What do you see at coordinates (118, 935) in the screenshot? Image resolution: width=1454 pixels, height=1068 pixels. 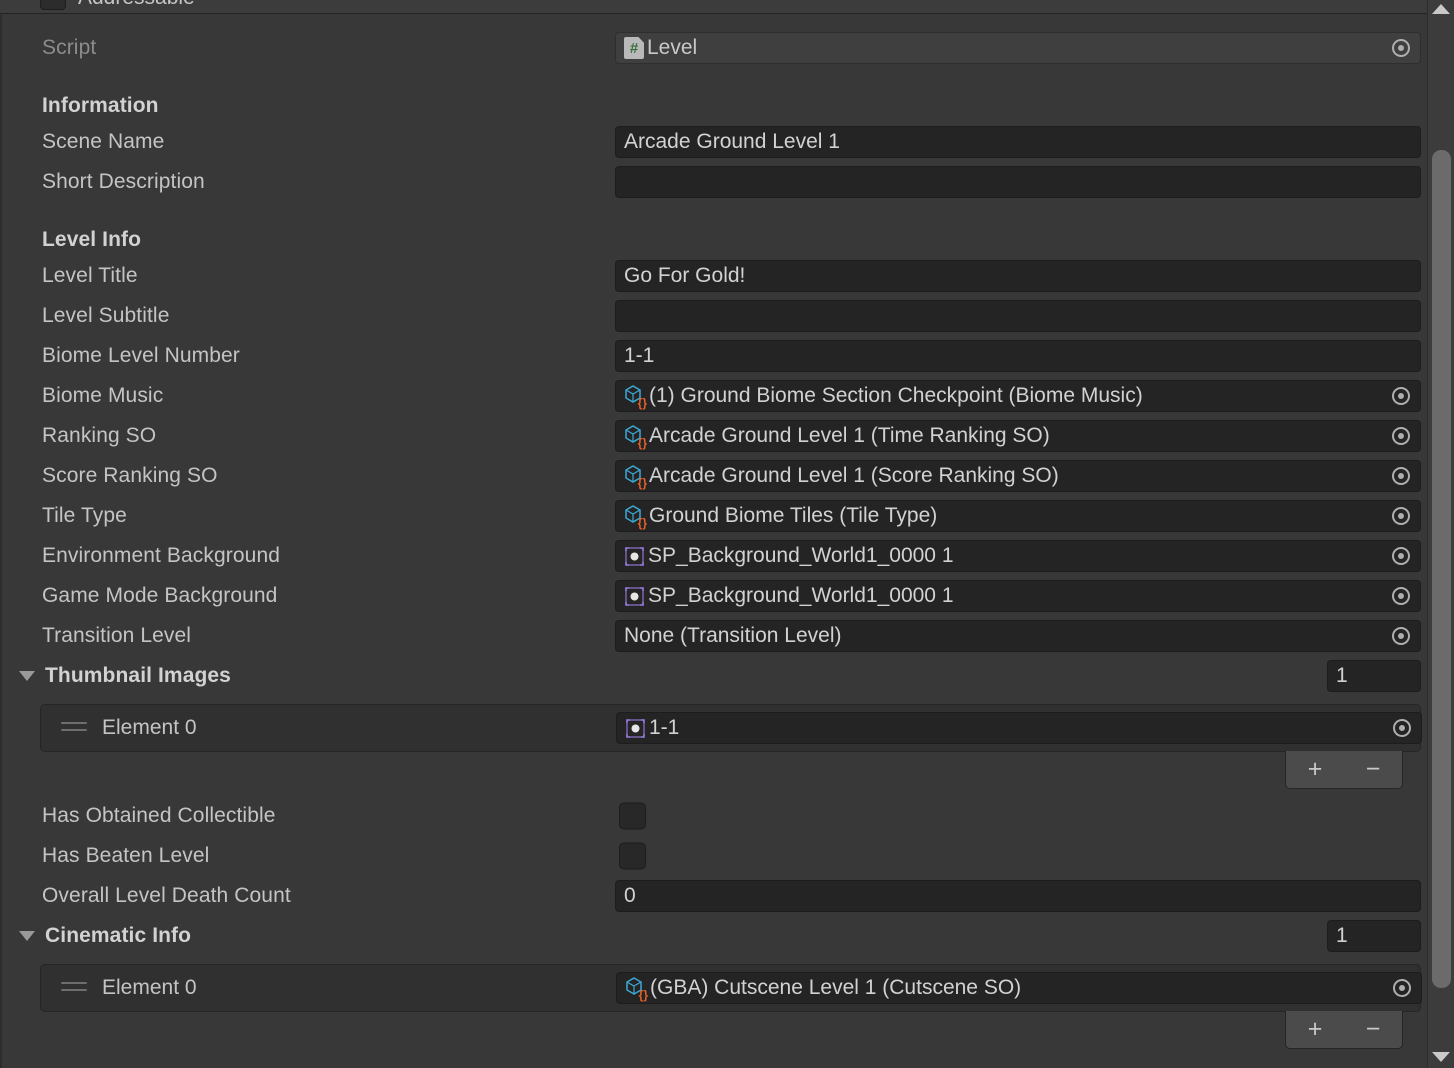 I see `cinematic-info-header-label: Cinematic Info` at bounding box center [118, 935].